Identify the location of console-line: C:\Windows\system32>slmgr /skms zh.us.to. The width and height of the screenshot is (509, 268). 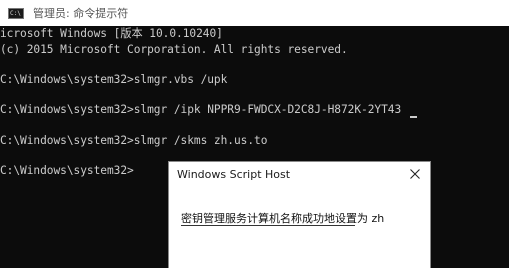
(134, 140).